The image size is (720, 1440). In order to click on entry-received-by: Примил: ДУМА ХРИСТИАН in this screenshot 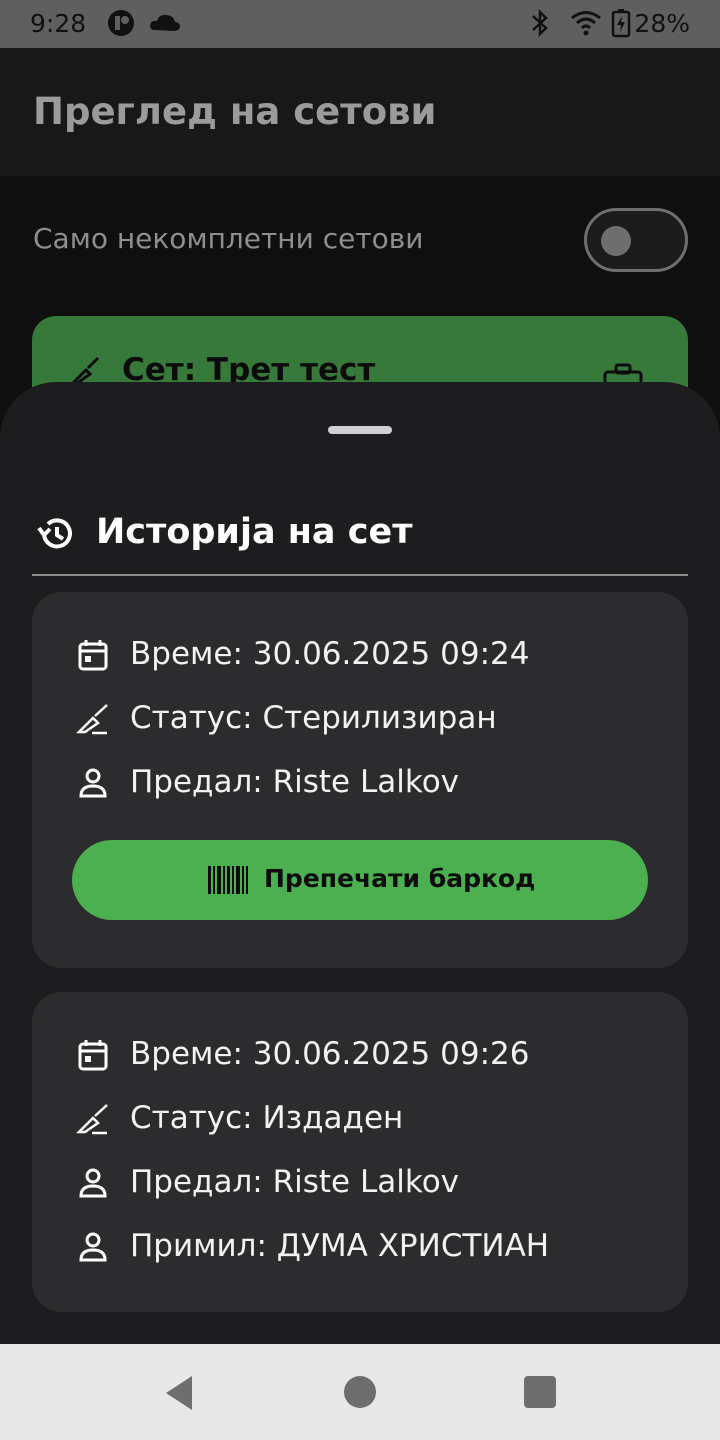, I will do `click(340, 1246)`.